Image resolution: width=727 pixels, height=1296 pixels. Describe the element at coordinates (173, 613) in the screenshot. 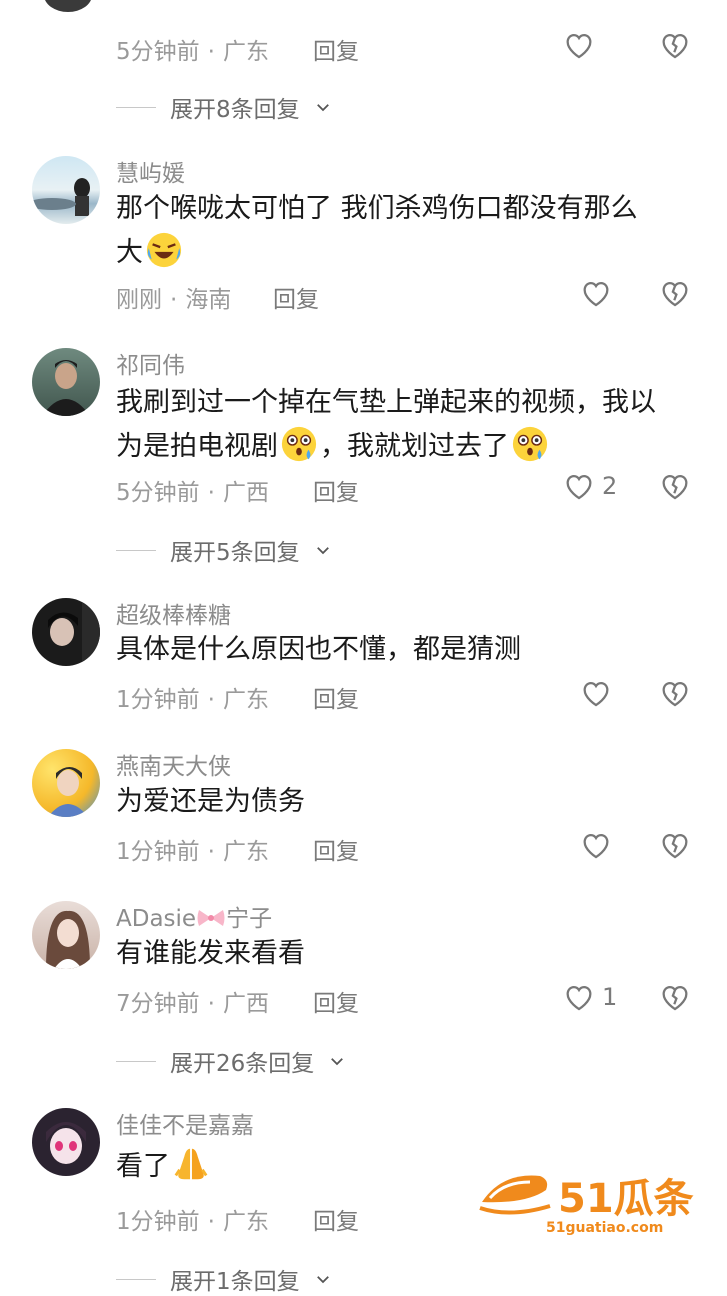

I see `username: 超级棒棒糖` at that location.